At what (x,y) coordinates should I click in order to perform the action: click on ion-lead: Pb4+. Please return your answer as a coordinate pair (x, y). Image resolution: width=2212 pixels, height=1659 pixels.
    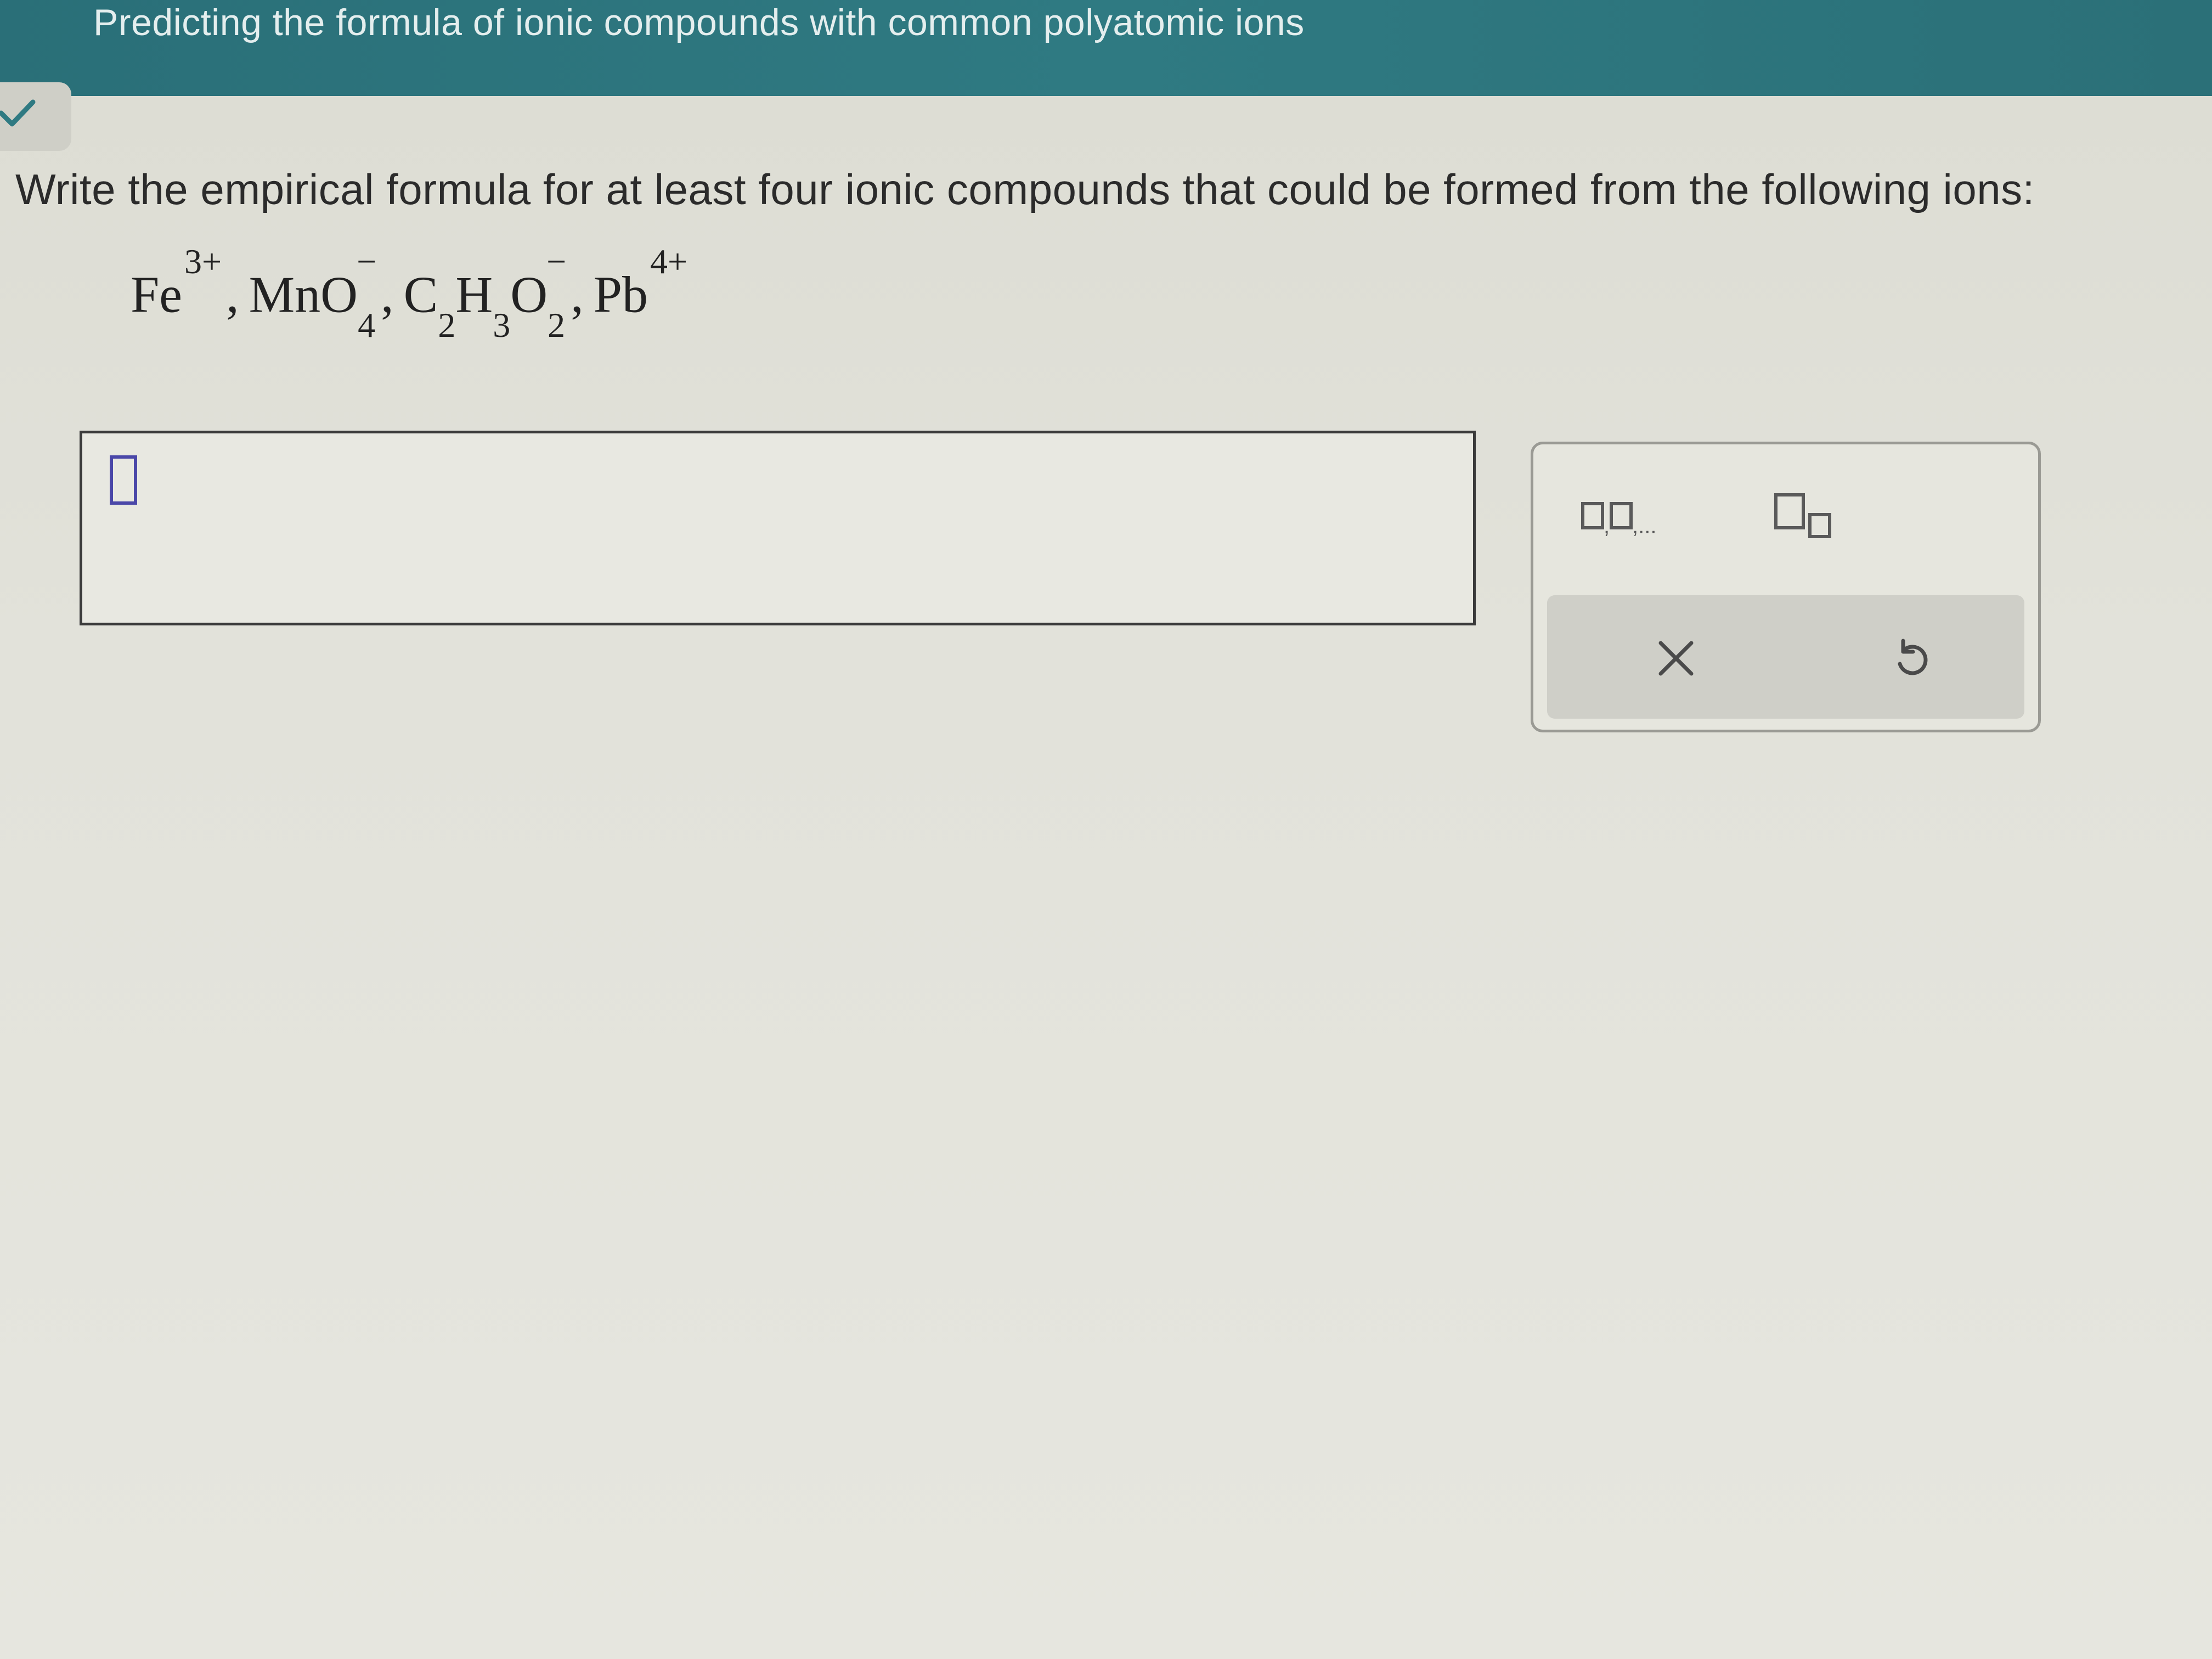
    Looking at the image, I should click on (640, 283).